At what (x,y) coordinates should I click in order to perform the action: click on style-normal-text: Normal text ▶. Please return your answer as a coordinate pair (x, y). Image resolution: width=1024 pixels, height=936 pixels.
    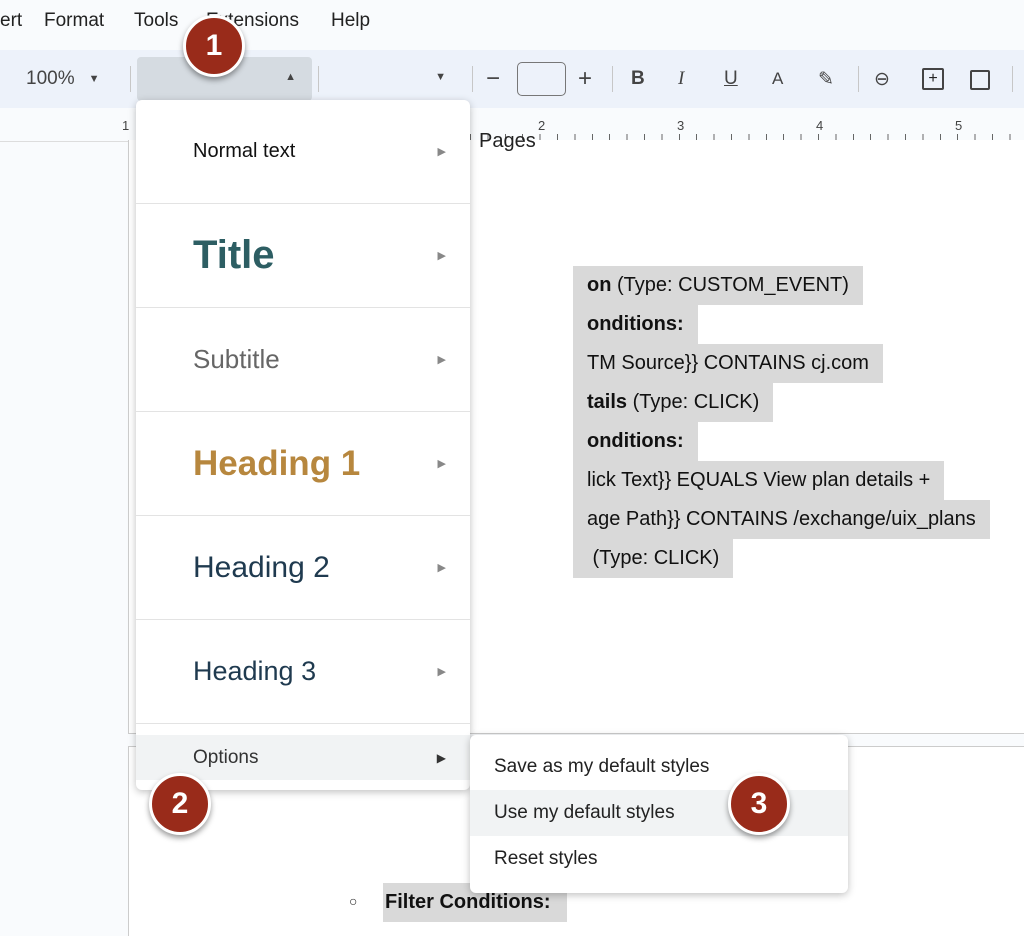
    Looking at the image, I should click on (303, 152).